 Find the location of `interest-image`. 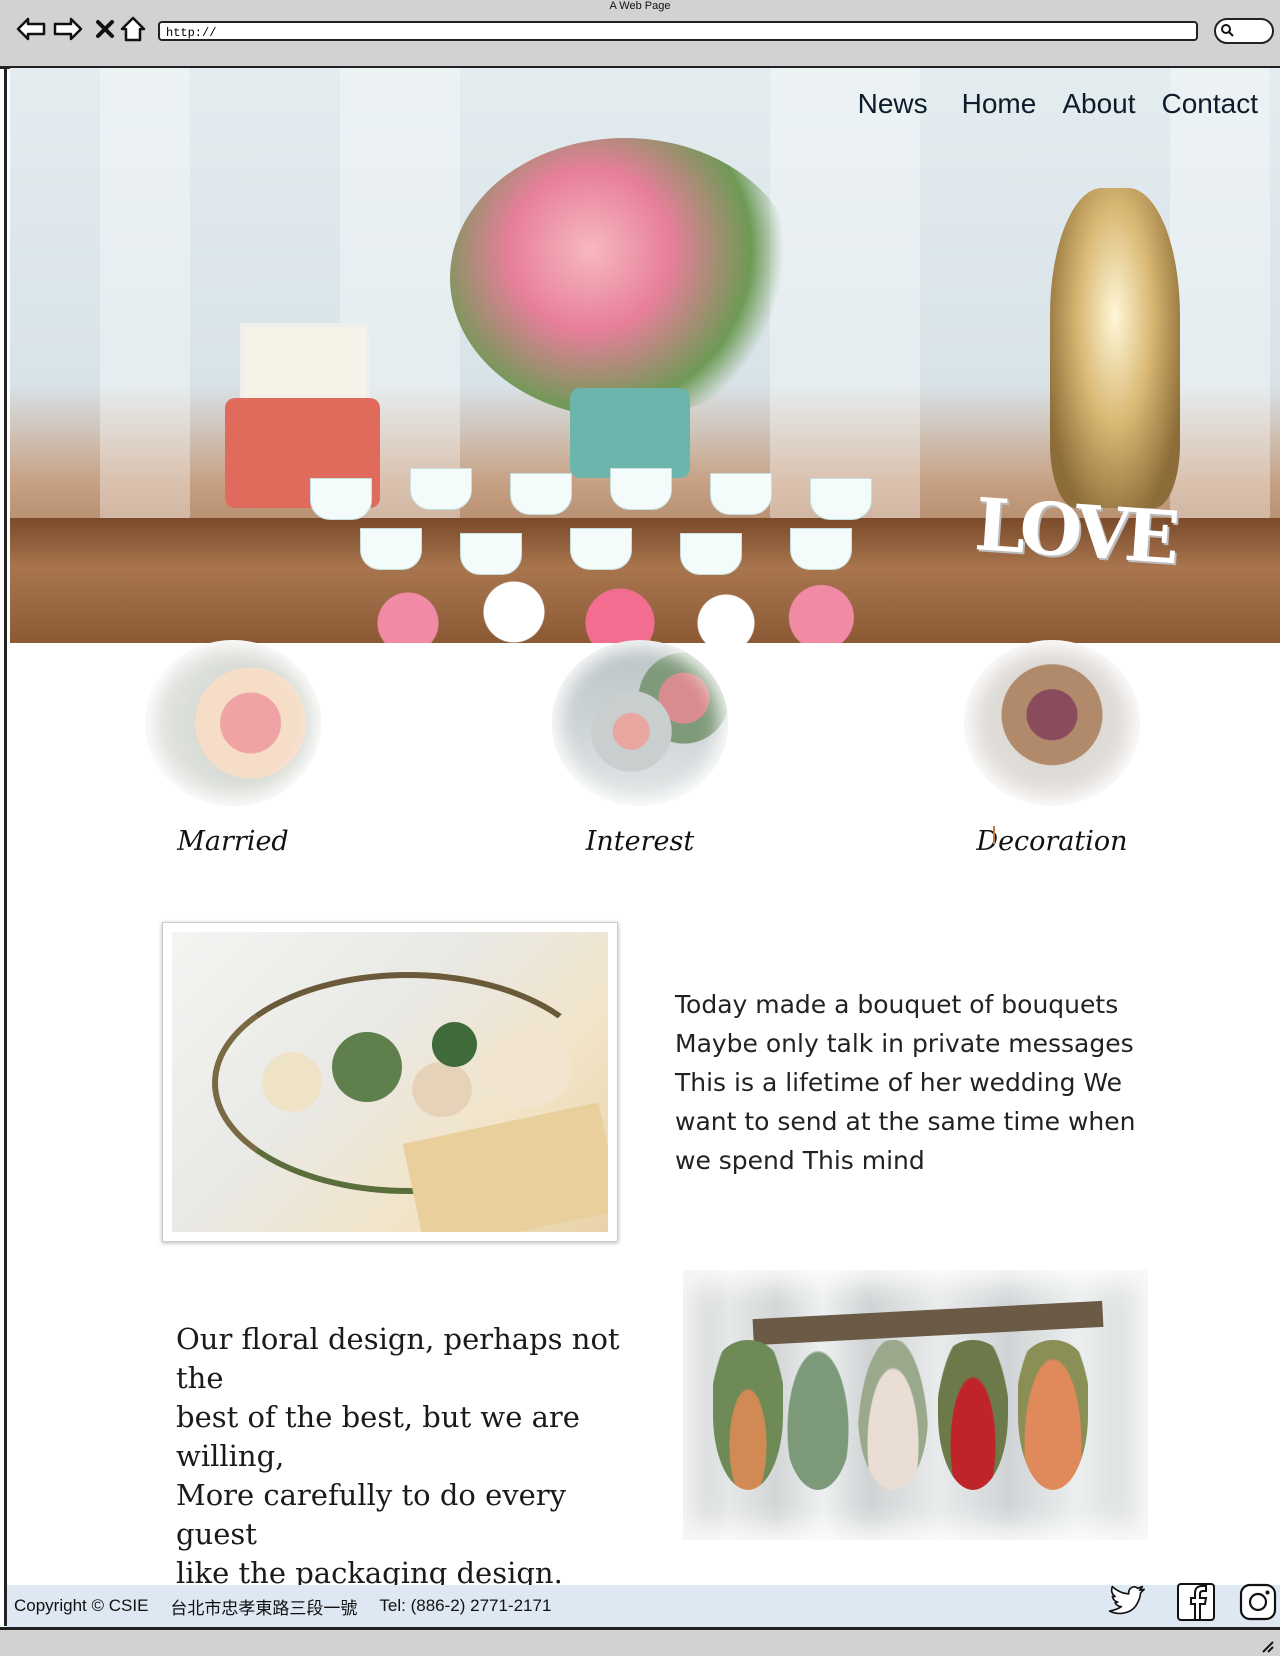

interest-image is located at coordinates (640, 723).